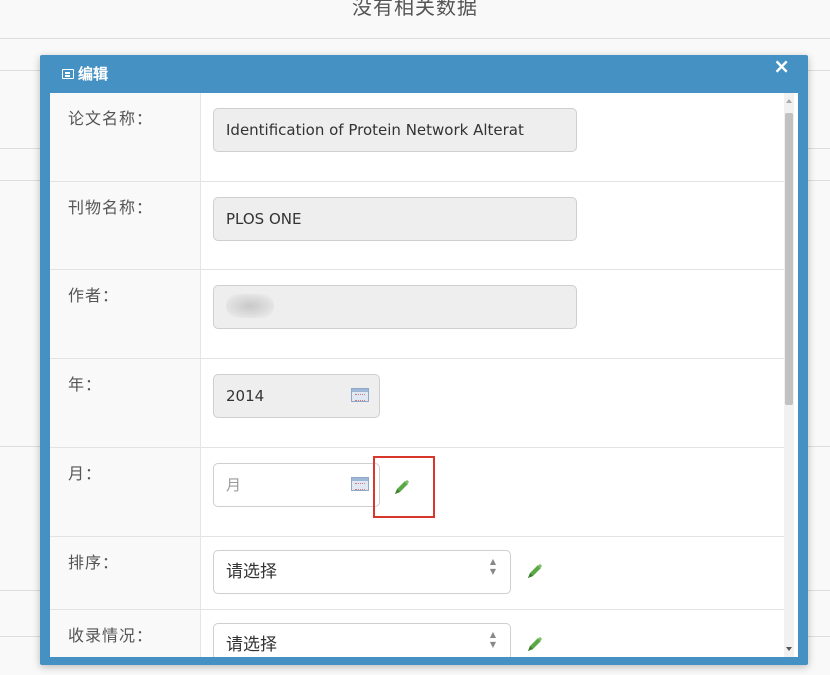 The height and width of the screenshot is (675, 830). Describe the element at coordinates (296, 396) in the screenshot. I see `year-input: 2014` at that location.